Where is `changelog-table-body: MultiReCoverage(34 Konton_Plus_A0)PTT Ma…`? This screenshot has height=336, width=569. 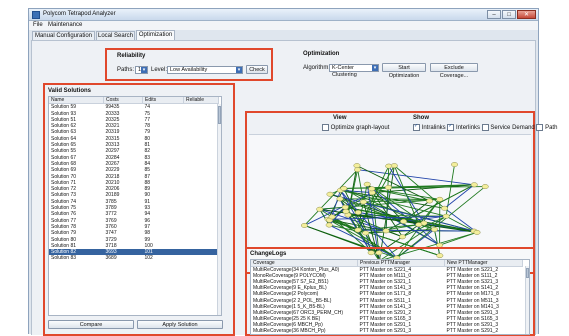
changelog-table-body: MultiReCoverage(34 Konton_Plus_A0)PTT Ma… is located at coordinates (387, 301).